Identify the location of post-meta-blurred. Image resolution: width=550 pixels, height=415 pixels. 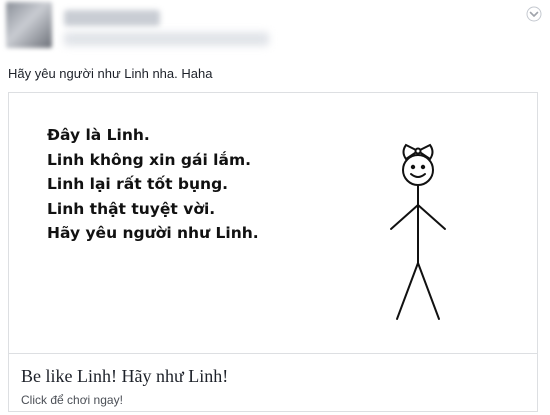
(166, 39).